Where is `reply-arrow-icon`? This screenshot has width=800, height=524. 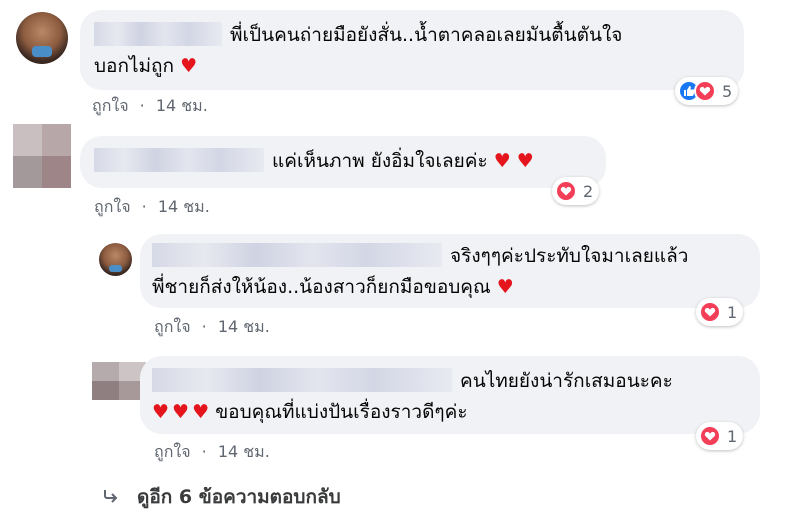 reply-arrow-icon is located at coordinates (111, 497).